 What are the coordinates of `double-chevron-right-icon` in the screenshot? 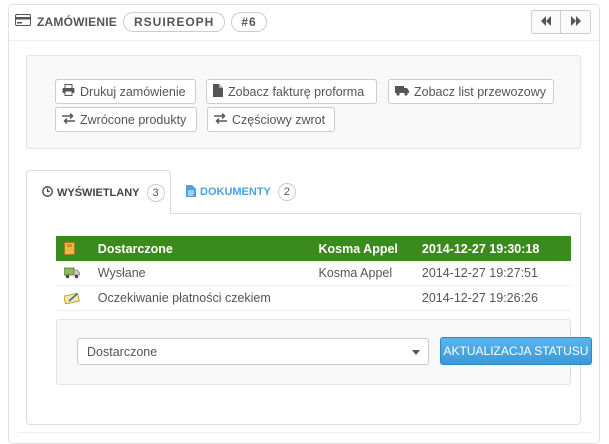 It's located at (576, 22).